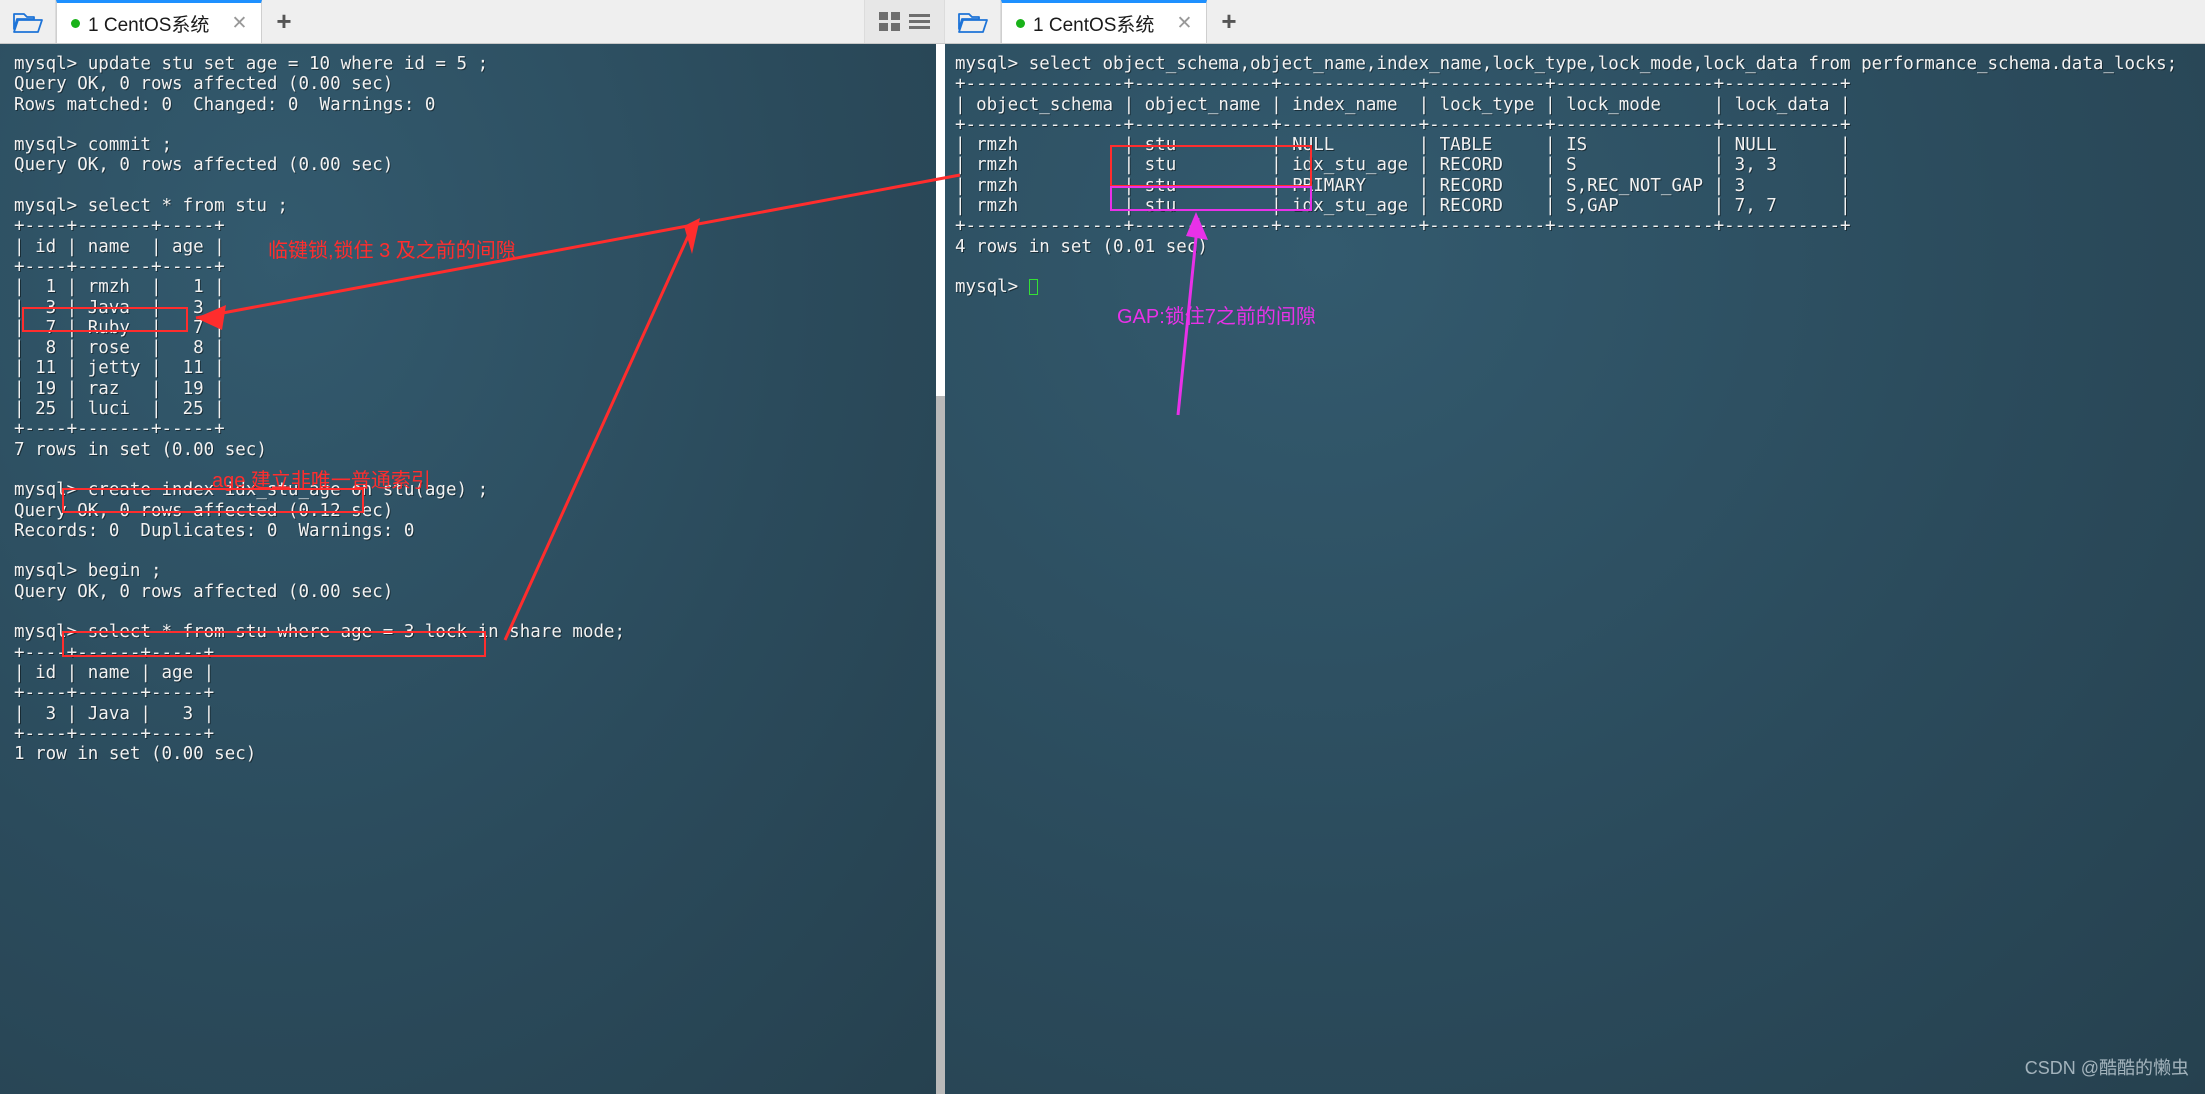 The height and width of the screenshot is (1094, 2205). I want to click on view-mode-buttons, so click(904, 21).